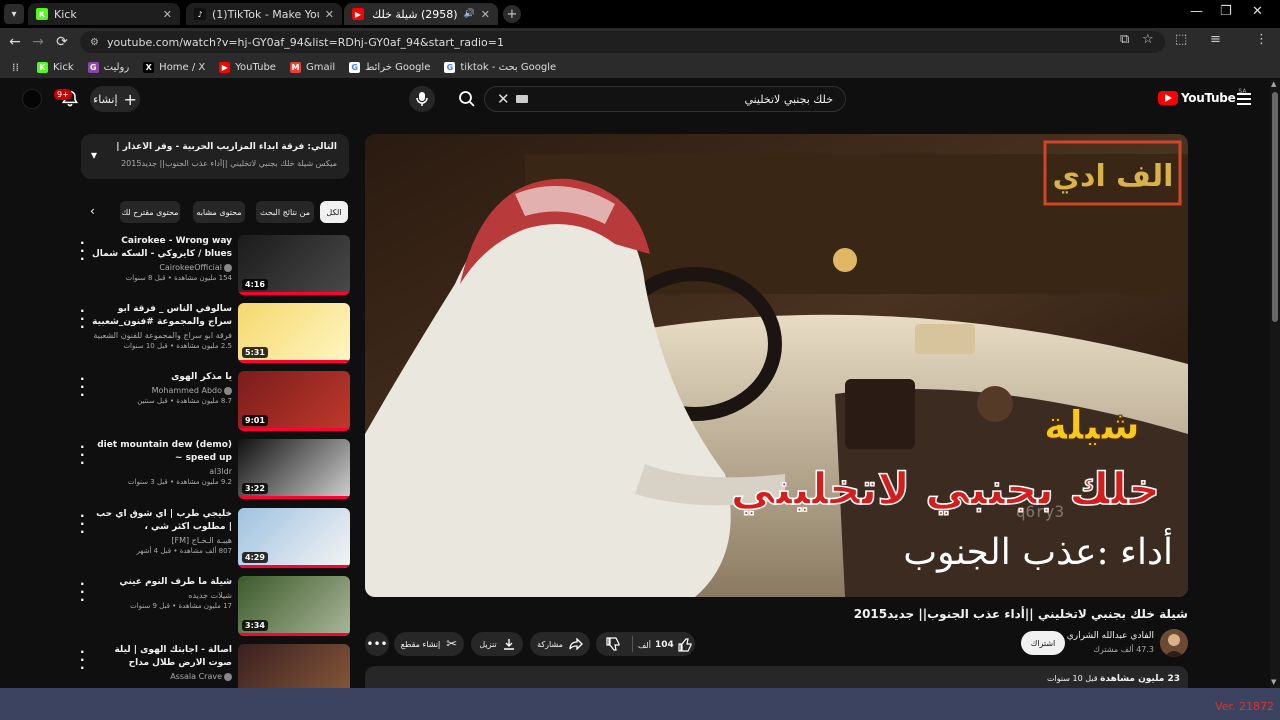  Describe the element at coordinates (219, 212) in the screenshot. I see `chip-related: محتوى مشابه` at that location.